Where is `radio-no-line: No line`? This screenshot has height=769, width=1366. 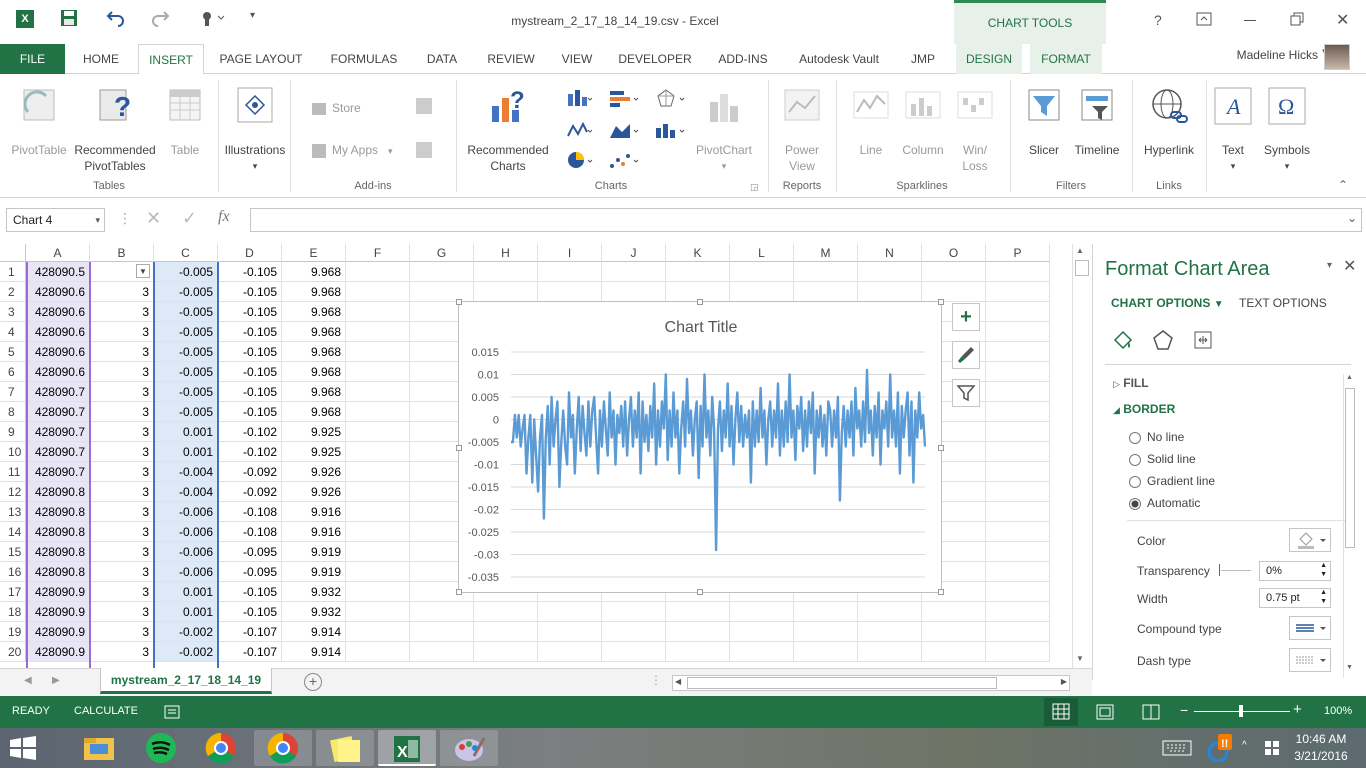
radio-no-line: No line is located at coordinates (1156, 437).